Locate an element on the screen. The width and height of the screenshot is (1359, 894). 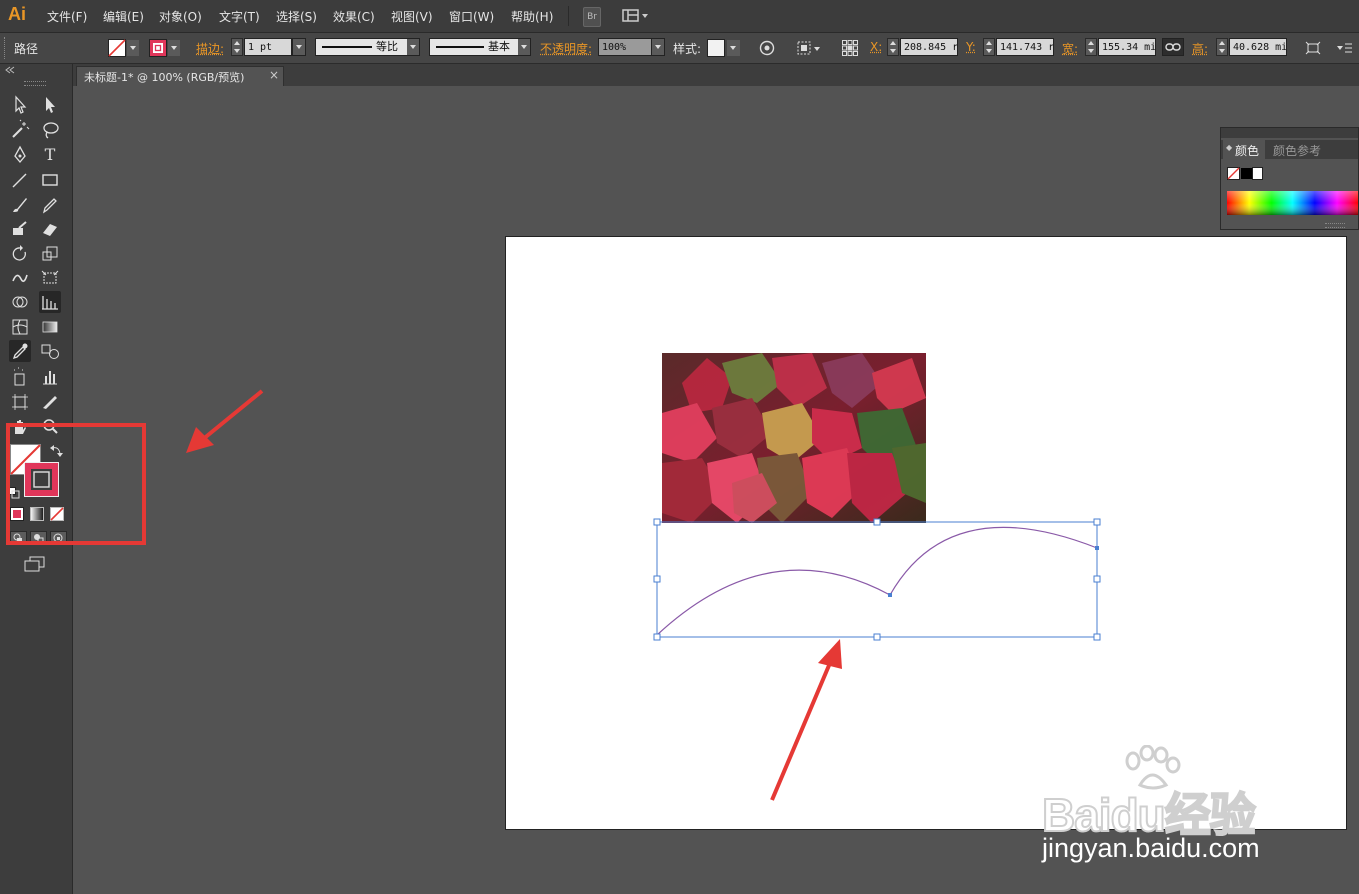
brush-line-preview is located at coordinates (460, 47).